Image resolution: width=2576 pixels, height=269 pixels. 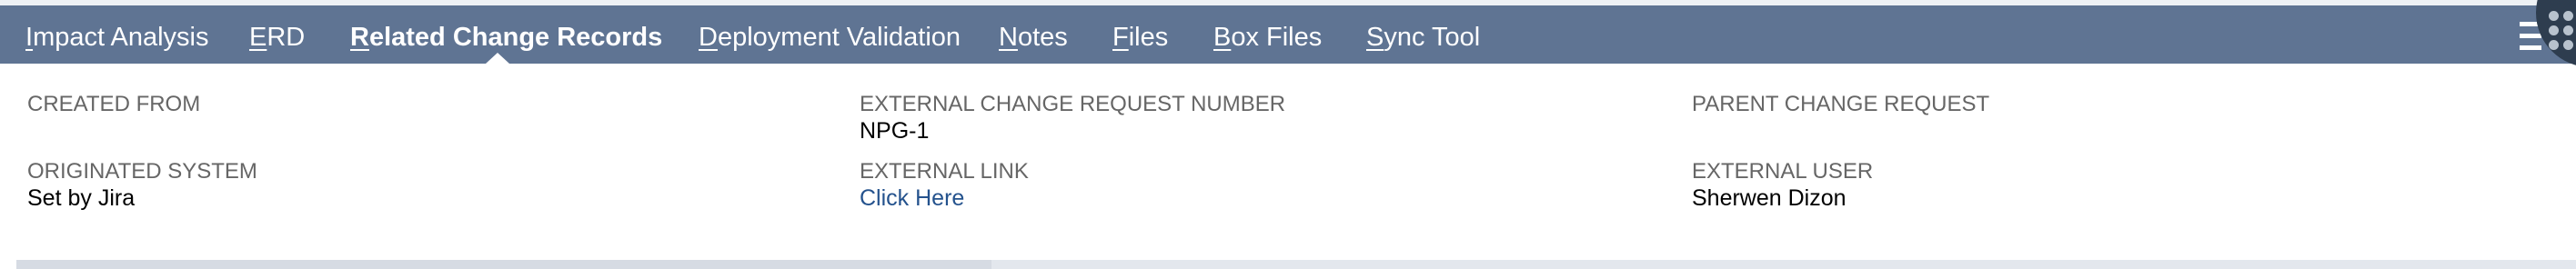 What do you see at coordinates (708, 37) in the screenshot?
I see `tab-access-key: D` at bounding box center [708, 37].